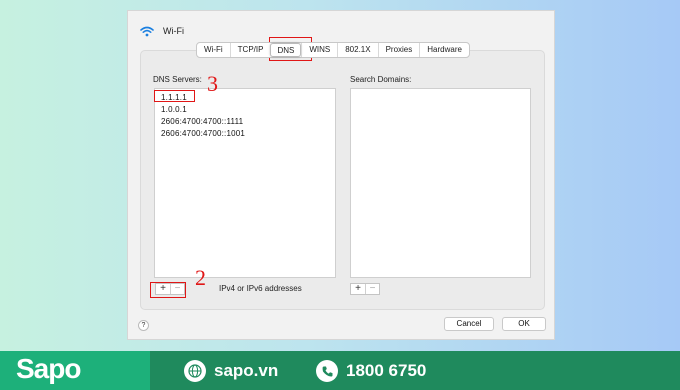 Image resolution: width=680 pixels, height=390 pixels. What do you see at coordinates (174, 96) in the screenshot?
I see `dns-entry-highlight` at bounding box center [174, 96].